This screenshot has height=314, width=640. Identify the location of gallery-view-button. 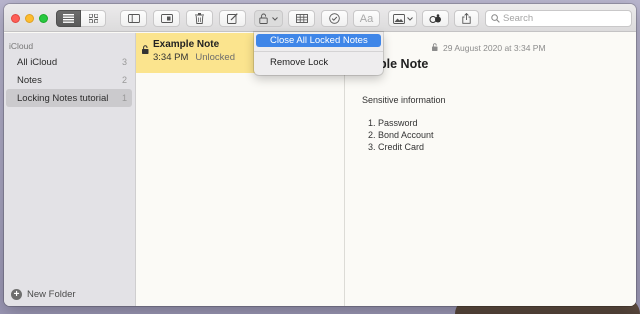
(93, 18).